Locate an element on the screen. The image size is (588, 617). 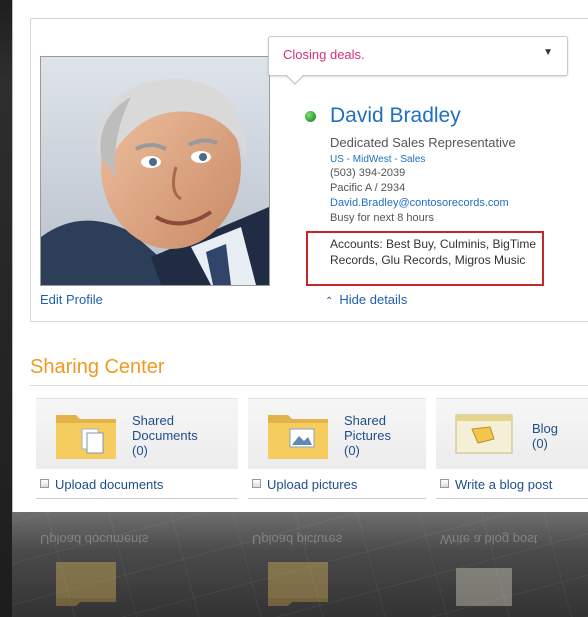
department-link: US - MidWest - Sales is located at coordinates (377, 159).